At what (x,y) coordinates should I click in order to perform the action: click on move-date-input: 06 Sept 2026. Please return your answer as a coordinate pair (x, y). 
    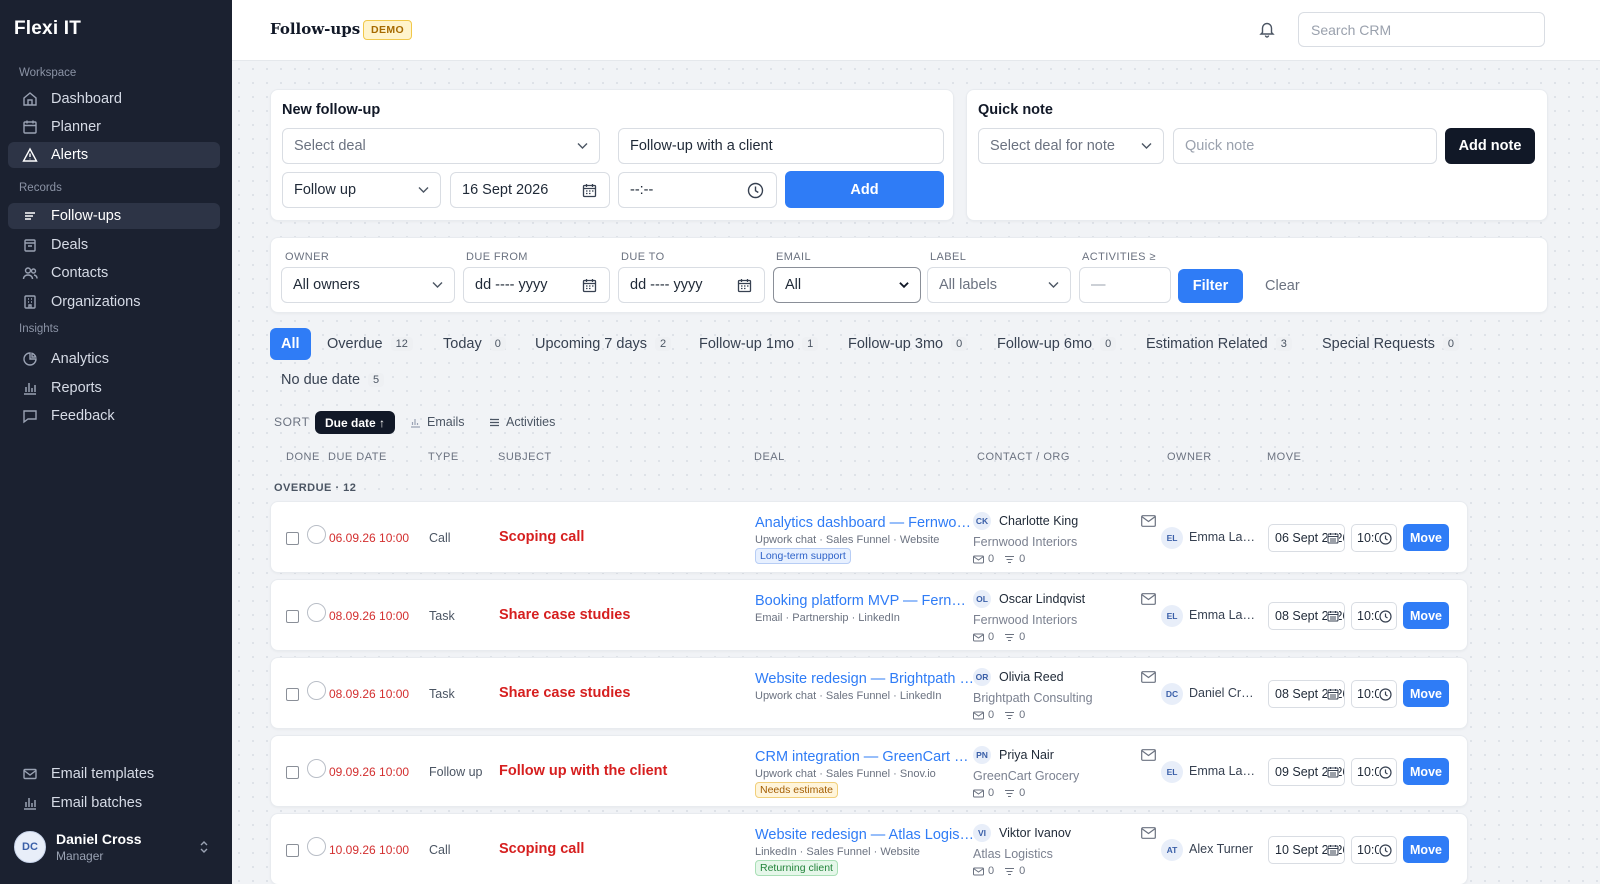
    Looking at the image, I should click on (1306, 538).